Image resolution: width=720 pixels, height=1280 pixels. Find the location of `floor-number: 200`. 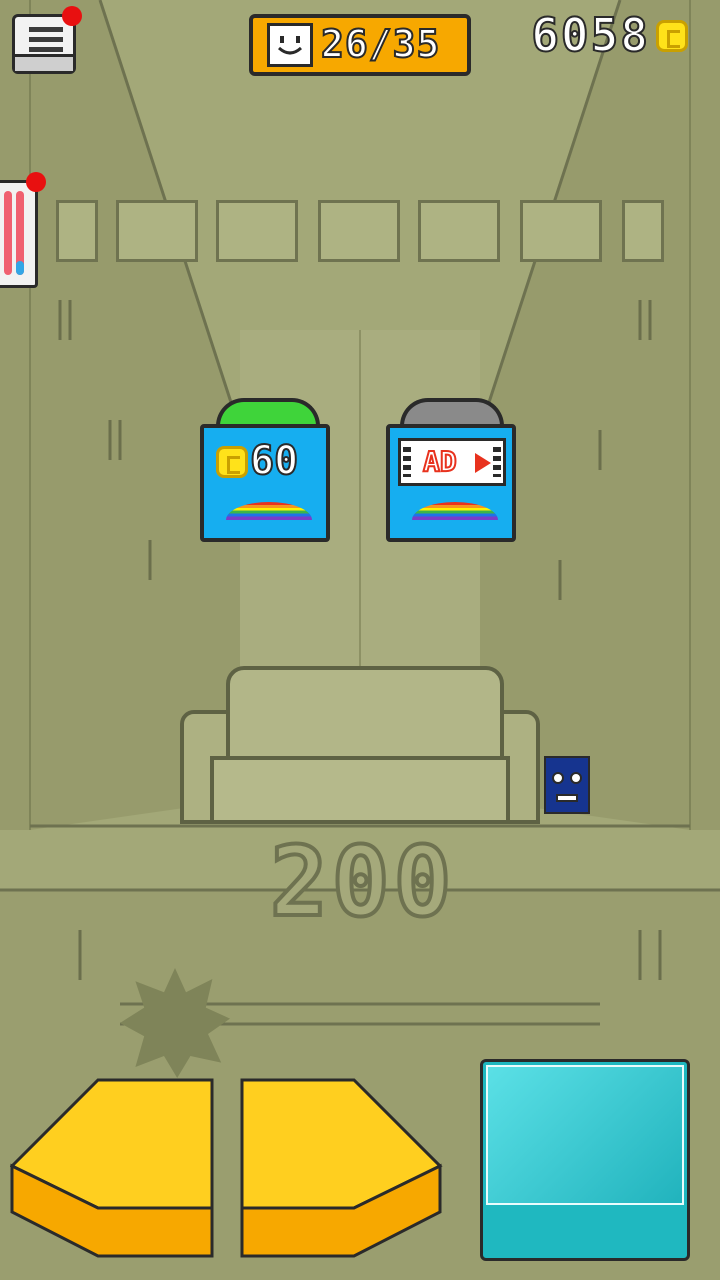

floor-number: 200 is located at coordinates (362, 882).